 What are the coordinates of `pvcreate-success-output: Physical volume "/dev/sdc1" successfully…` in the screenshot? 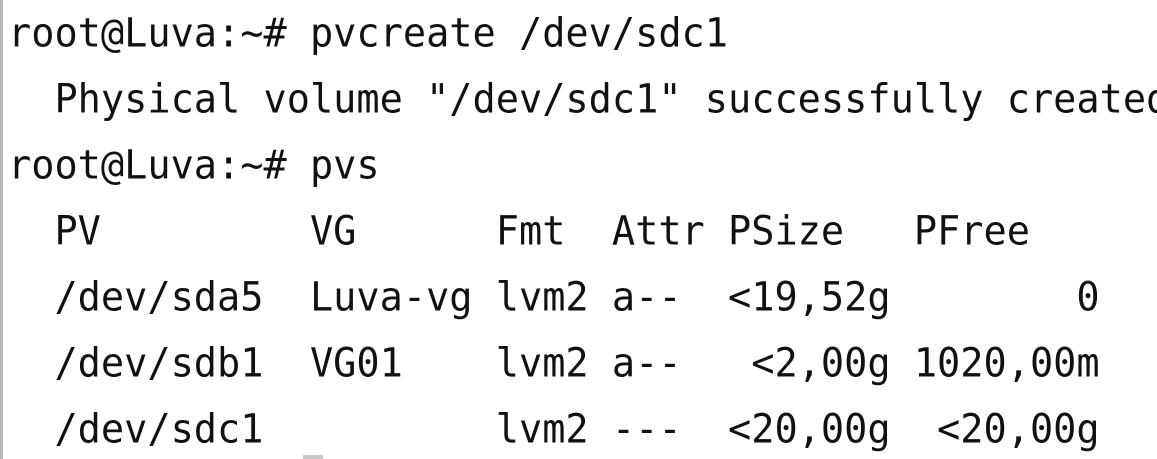 It's located at (582, 100).